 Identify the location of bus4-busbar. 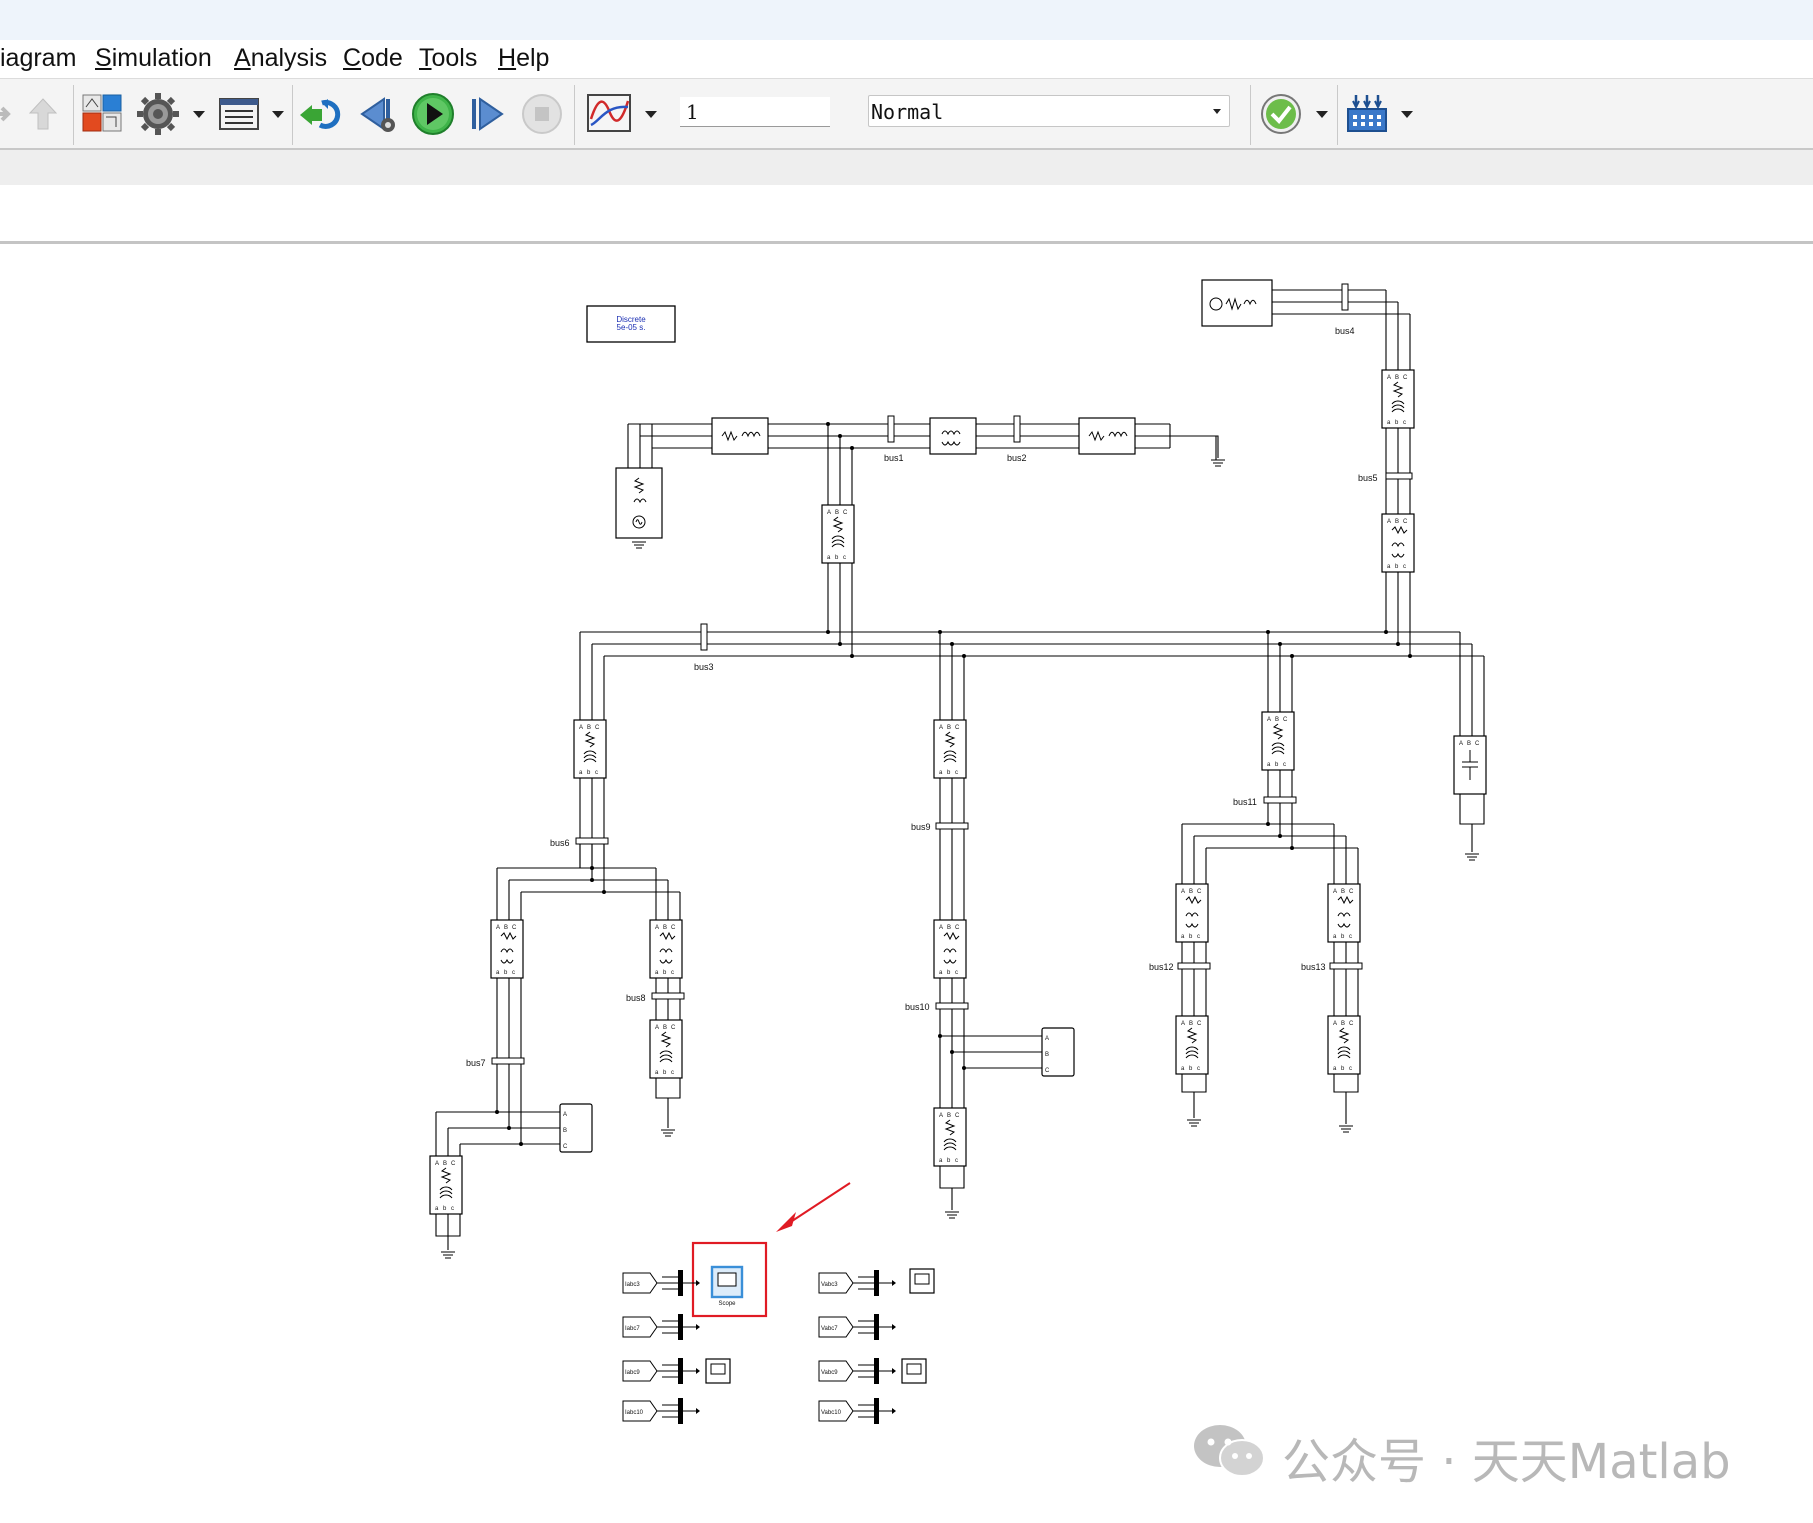
(1345, 297).